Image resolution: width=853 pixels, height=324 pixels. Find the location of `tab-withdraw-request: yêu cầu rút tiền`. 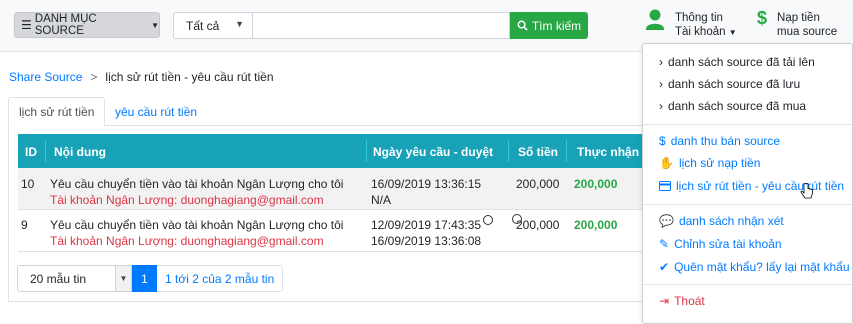

tab-withdraw-request: yêu cầu rút tiền is located at coordinates (156, 111).